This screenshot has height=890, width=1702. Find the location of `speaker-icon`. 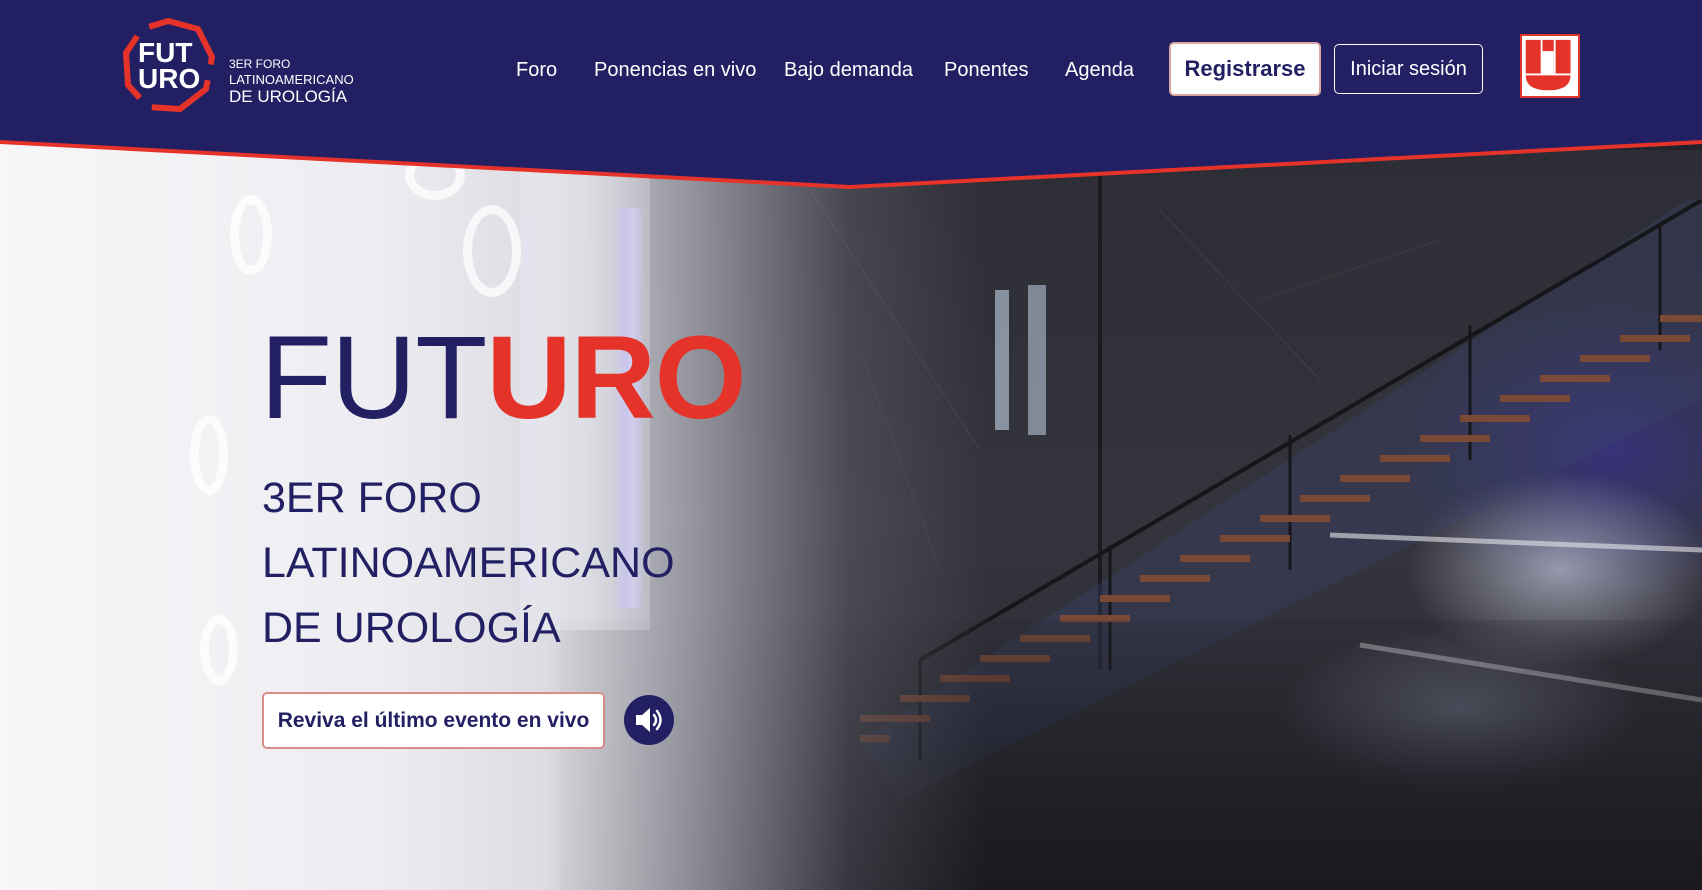

speaker-icon is located at coordinates (649, 720).